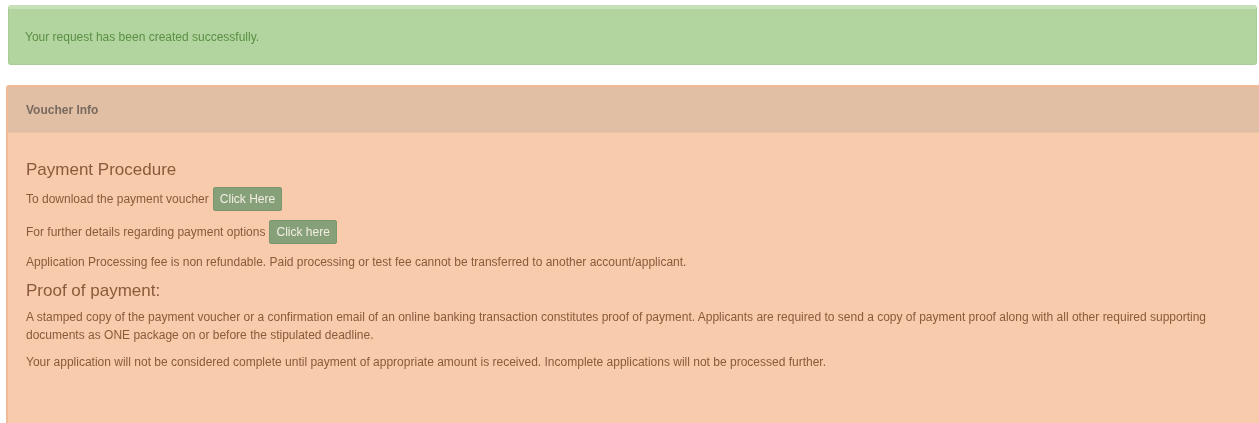 This screenshot has width=1259, height=423. Describe the element at coordinates (62, 110) in the screenshot. I see `panel-title: Voucher Info` at that location.